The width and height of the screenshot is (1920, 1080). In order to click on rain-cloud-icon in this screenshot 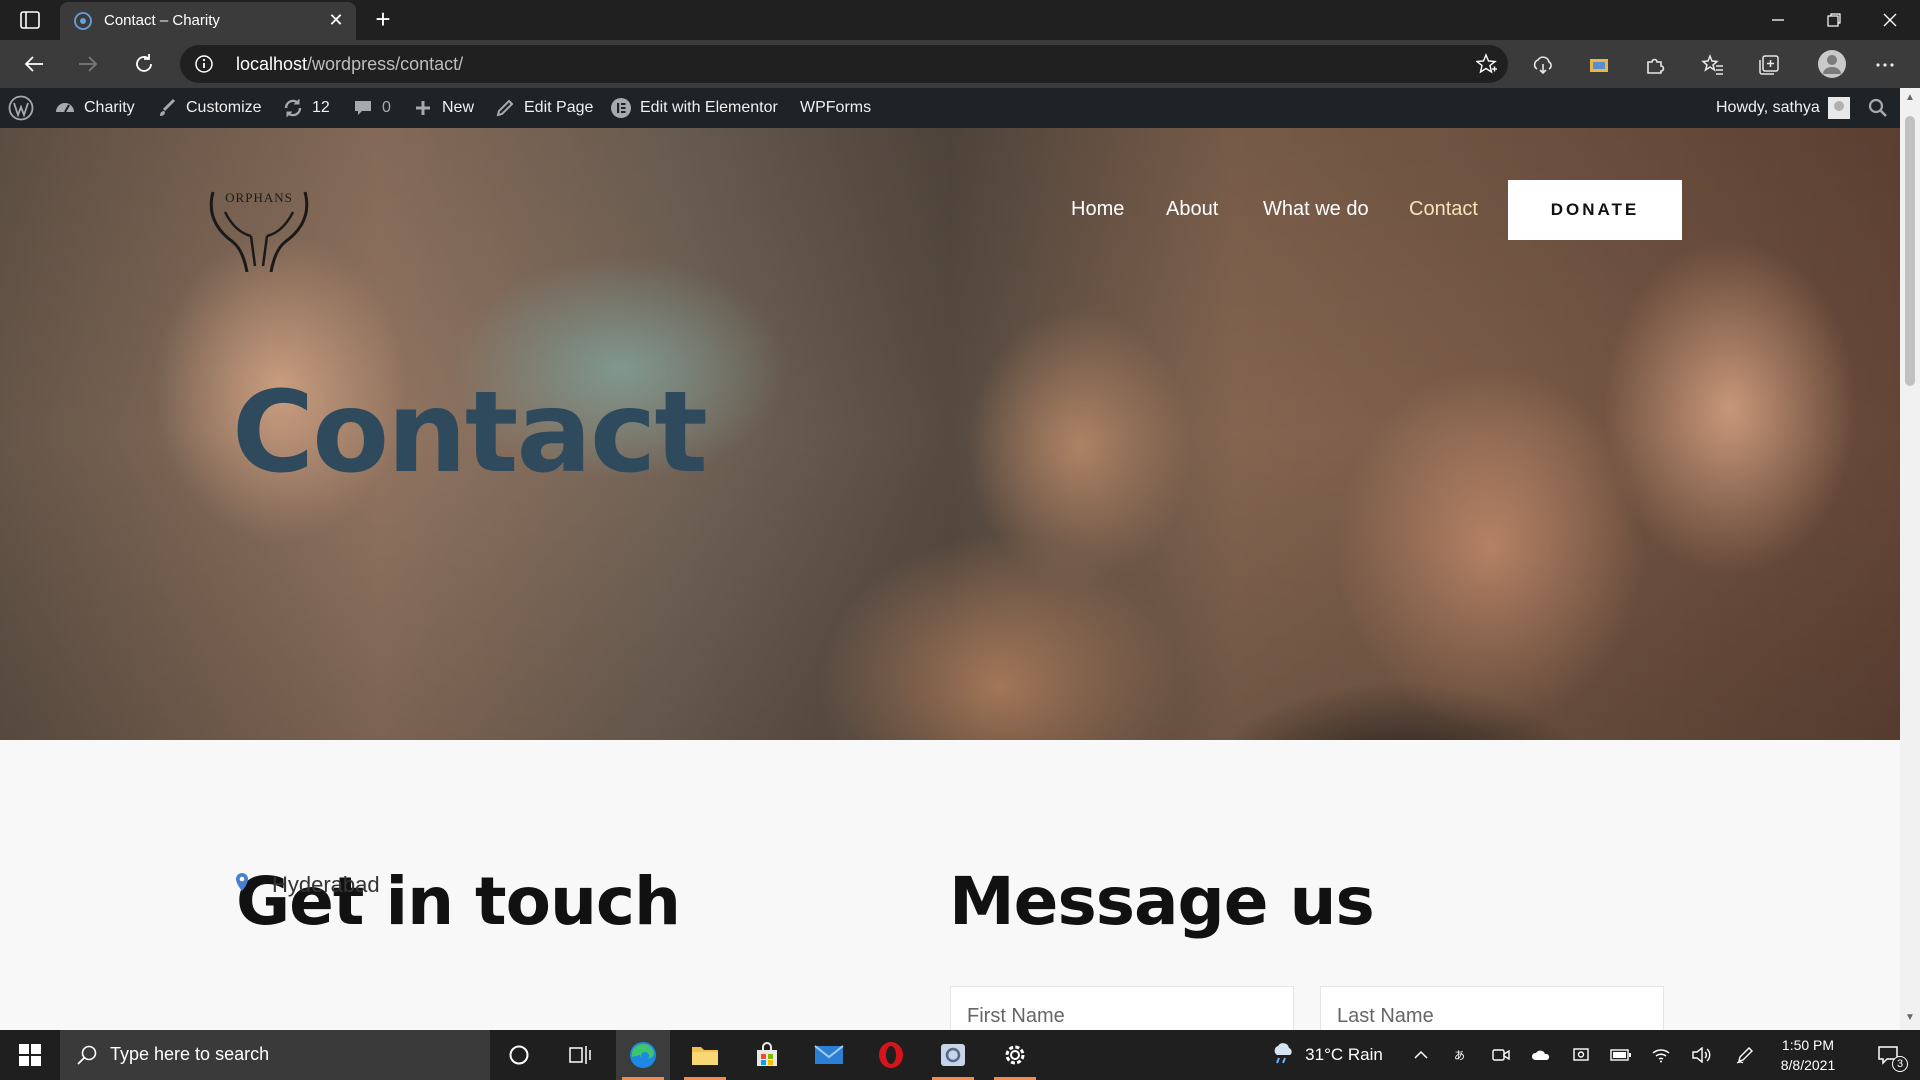, I will do `click(1284, 1055)`.